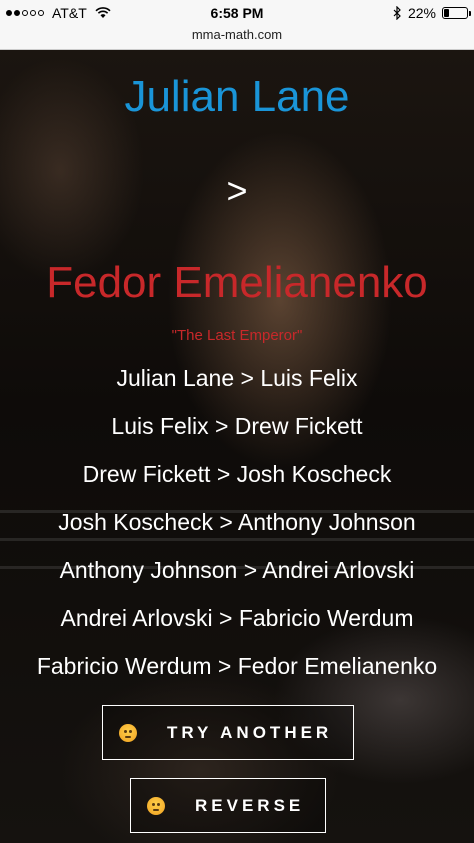  Describe the element at coordinates (237, 13) in the screenshot. I see `status-bar: AT&T 6:58 PM 22%` at that location.